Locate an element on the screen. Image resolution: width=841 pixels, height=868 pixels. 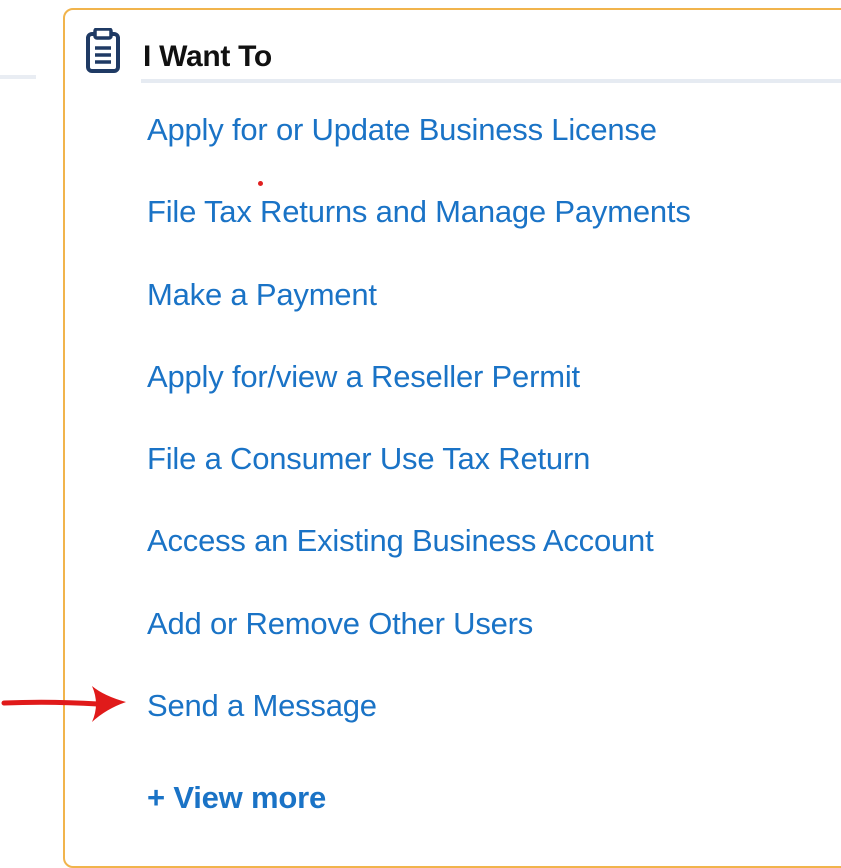
link-send-message: Send a Message is located at coordinates (419, 729).